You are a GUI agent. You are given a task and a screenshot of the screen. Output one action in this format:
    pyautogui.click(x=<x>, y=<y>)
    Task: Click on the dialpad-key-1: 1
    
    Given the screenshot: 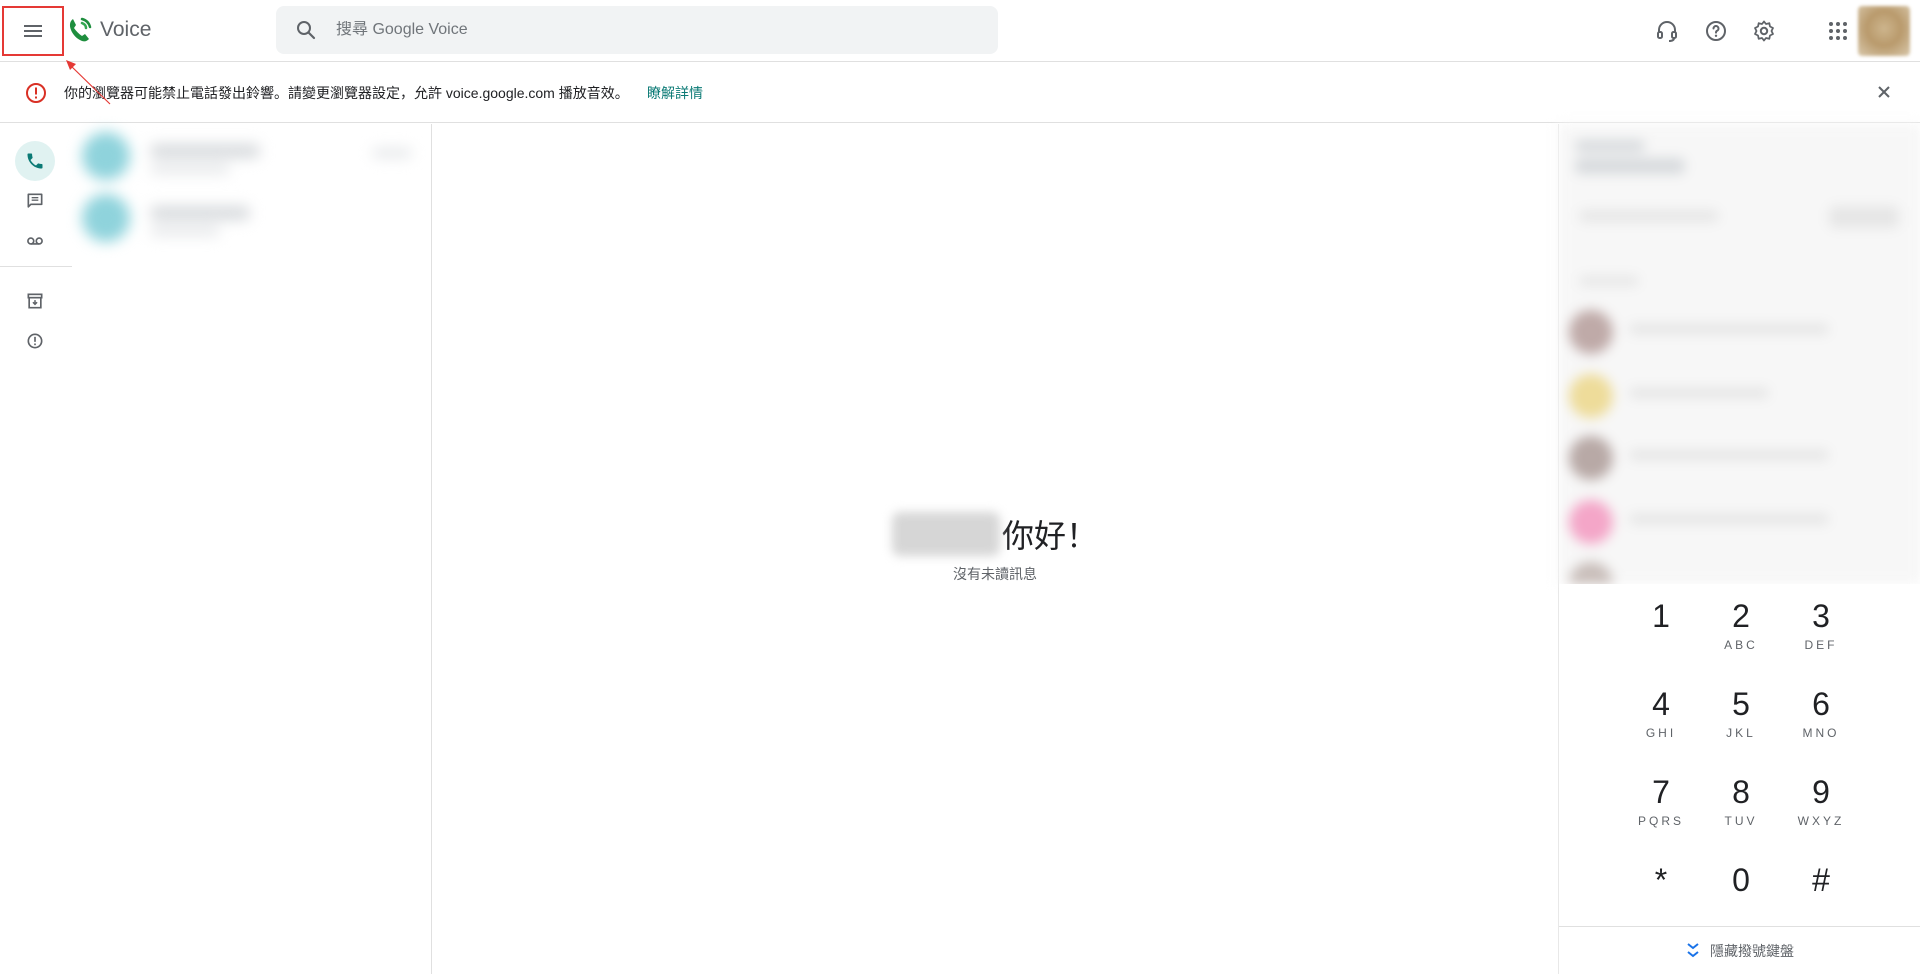 What is the action you would take?
    pyautogui.click(x=1661, y=631)
    